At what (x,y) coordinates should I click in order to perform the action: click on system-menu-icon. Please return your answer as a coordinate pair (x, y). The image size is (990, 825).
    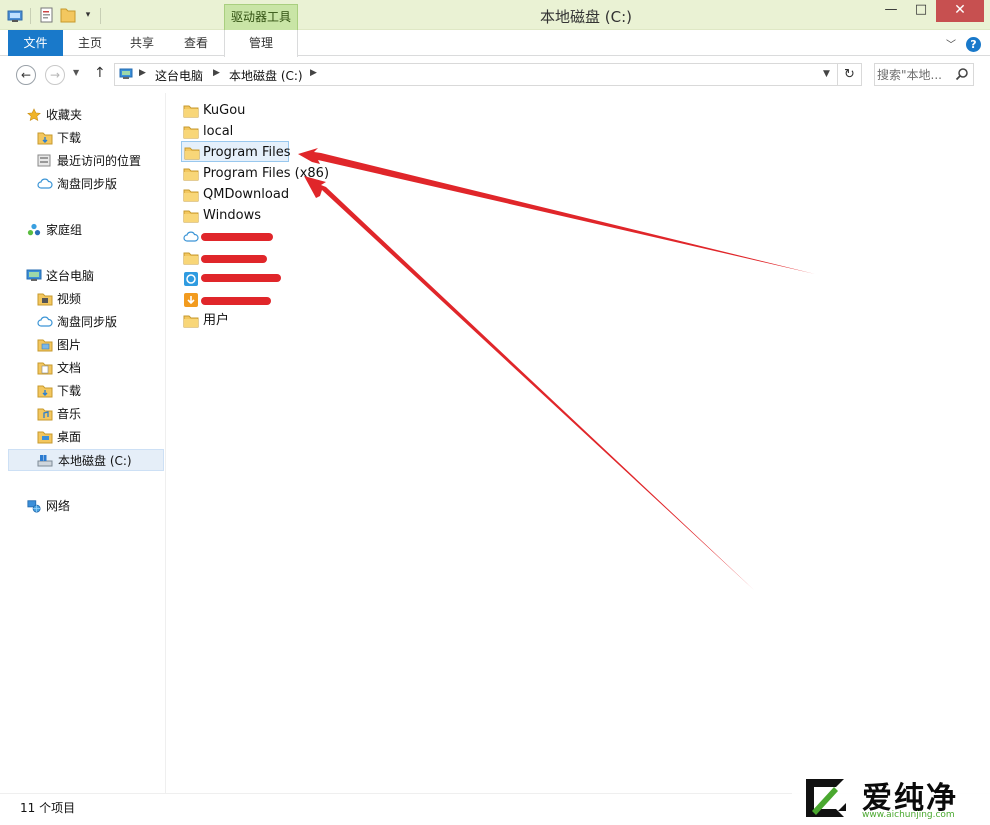
    Looking at the image, I should click on (15, 15).